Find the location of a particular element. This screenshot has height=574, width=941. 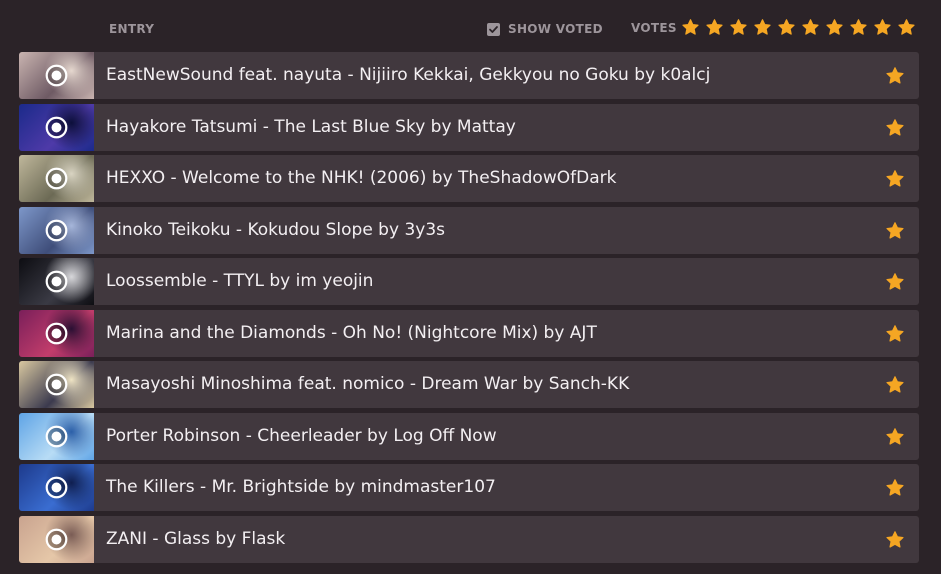

show-voted-checkbox is located at coordinates (493, 29).